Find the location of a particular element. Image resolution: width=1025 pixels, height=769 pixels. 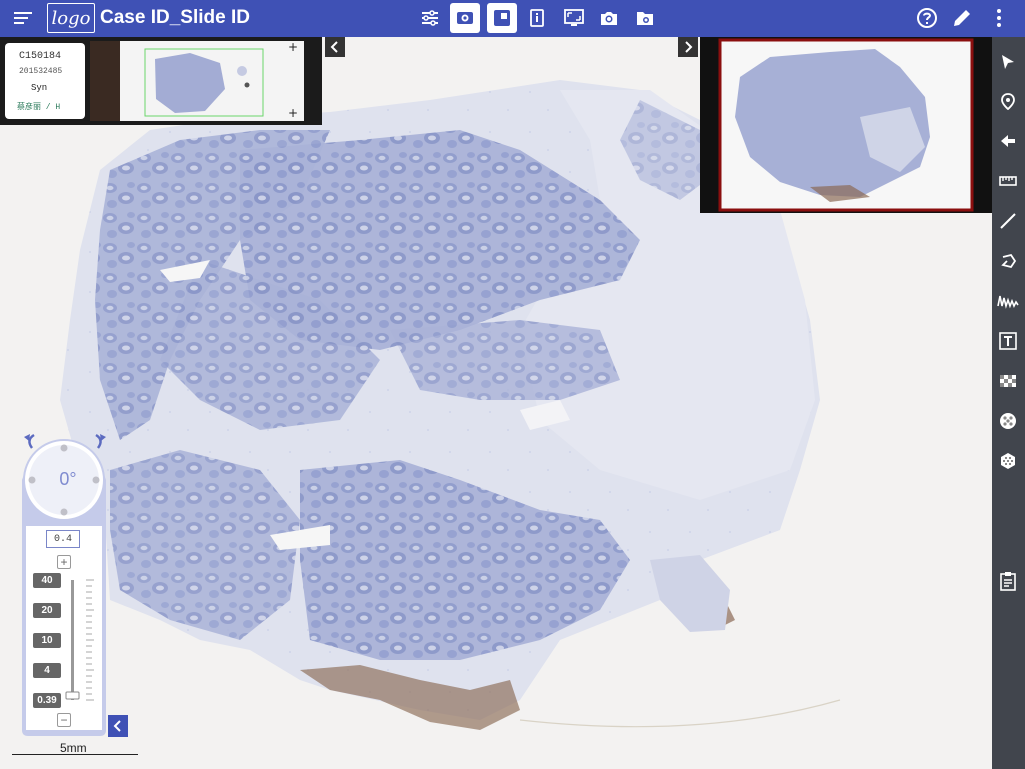

pencil-icon is located at coordinates (962, 18).